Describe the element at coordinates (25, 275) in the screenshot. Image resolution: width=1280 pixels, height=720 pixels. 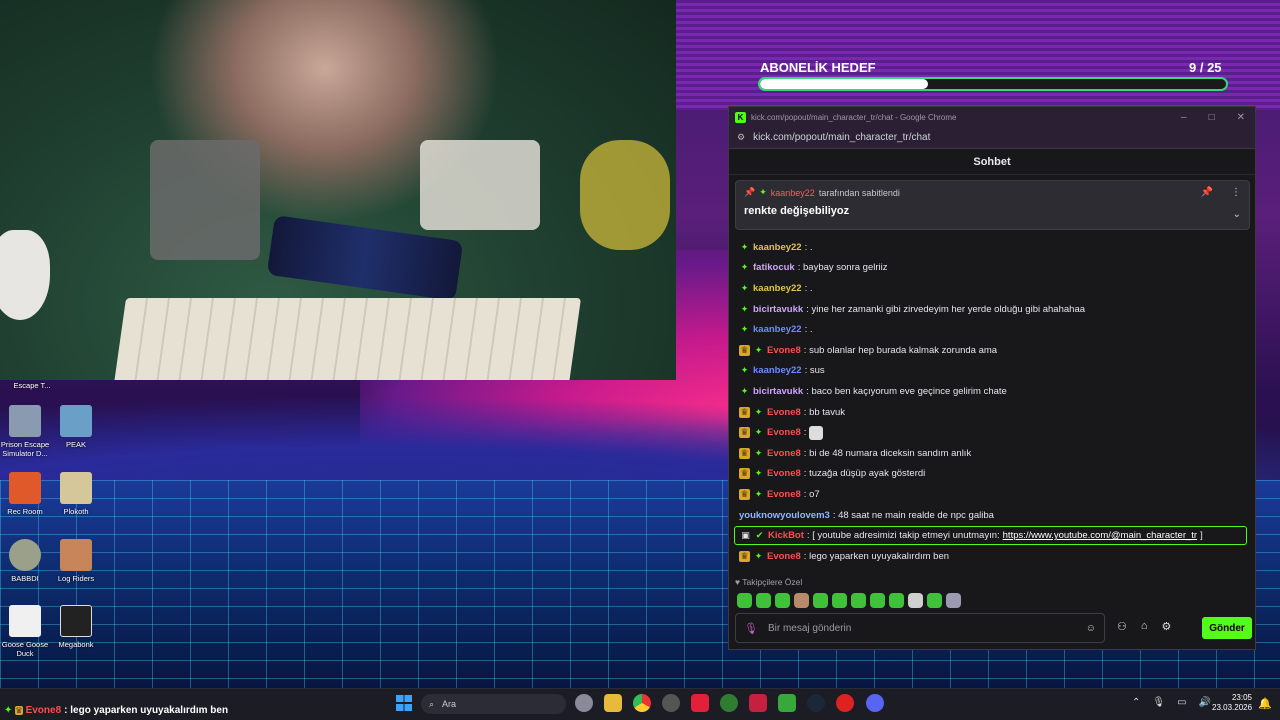
I see `mouse` at that location.